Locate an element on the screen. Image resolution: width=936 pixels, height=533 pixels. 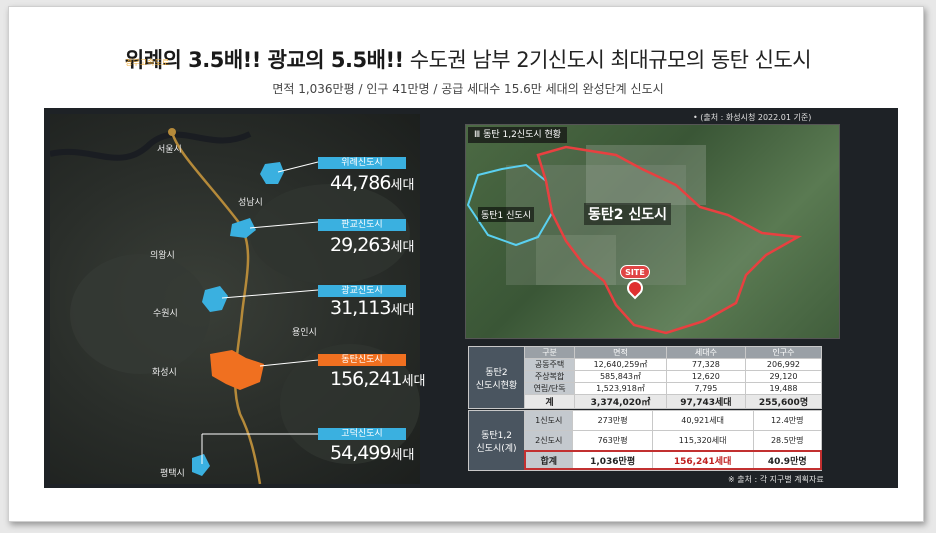
table-cell: 19,488 is located at coordinates (783, 388).